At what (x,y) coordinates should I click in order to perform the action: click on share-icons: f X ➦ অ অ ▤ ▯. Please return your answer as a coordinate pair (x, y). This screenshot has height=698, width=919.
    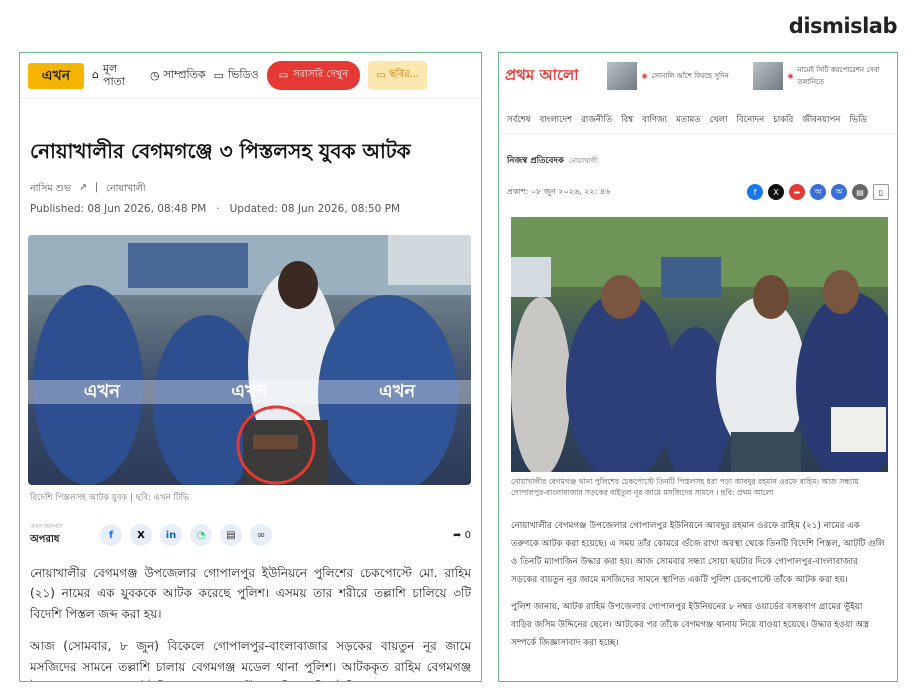
    Looking at the image, I should click on (818, 192).